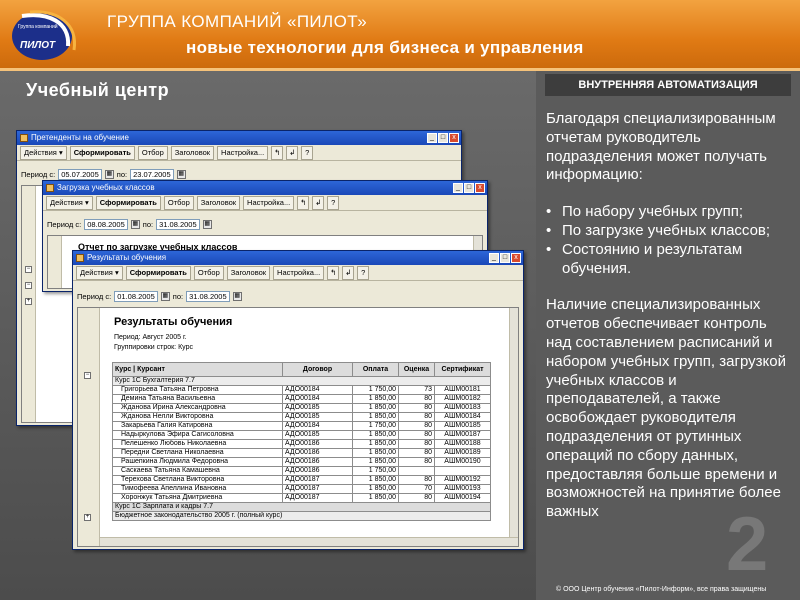 The width and height of the screenshot is (800, 600). What do you see at coordinates (197, 444) in the screenshot?
I see `student-name-cell: Пелешенко Любовь Николаевна` at bounding box center [197, 444].